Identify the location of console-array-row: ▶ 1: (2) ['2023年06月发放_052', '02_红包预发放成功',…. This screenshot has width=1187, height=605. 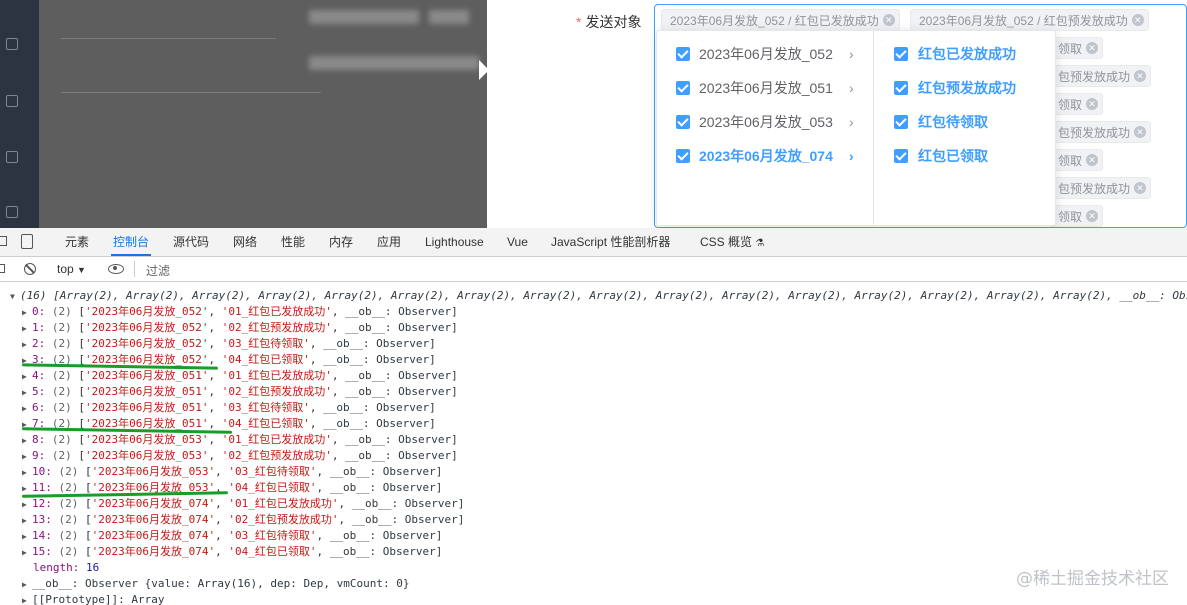
(240, 328).